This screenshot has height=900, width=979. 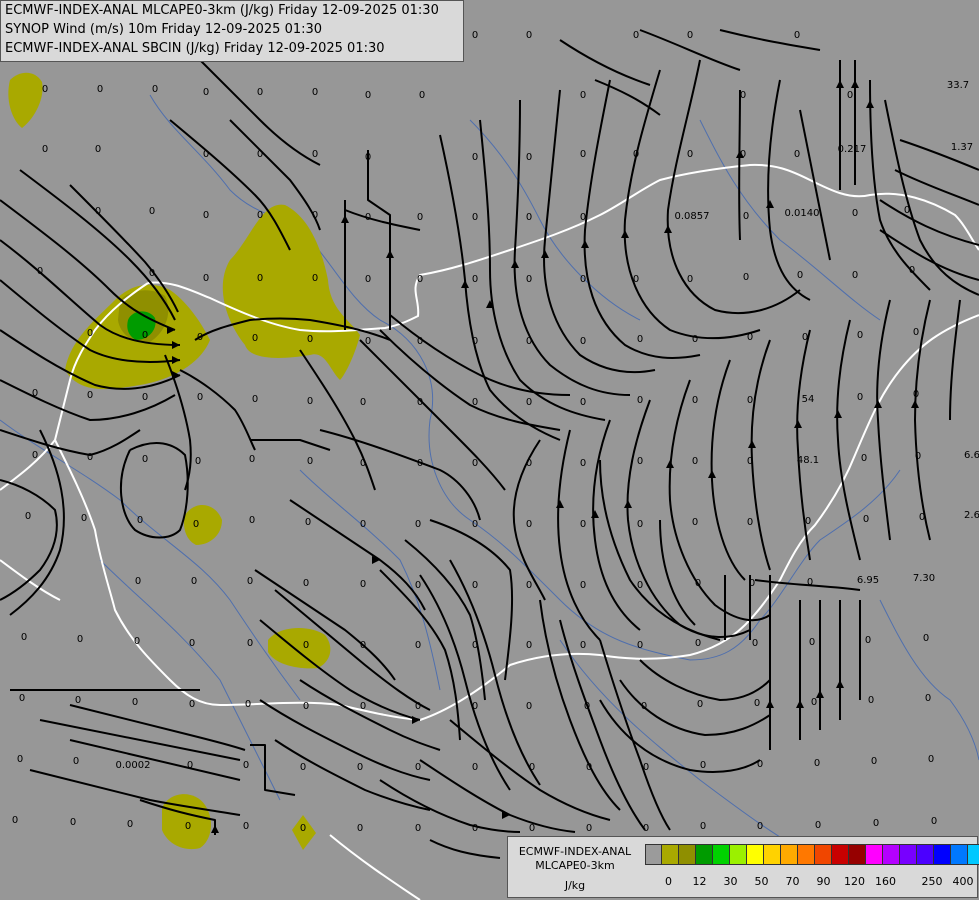 What do you see at coordinates (868, 580) in the screenshot?
I see `cape-value-label: 6.95` at bounding box center [868, 580].